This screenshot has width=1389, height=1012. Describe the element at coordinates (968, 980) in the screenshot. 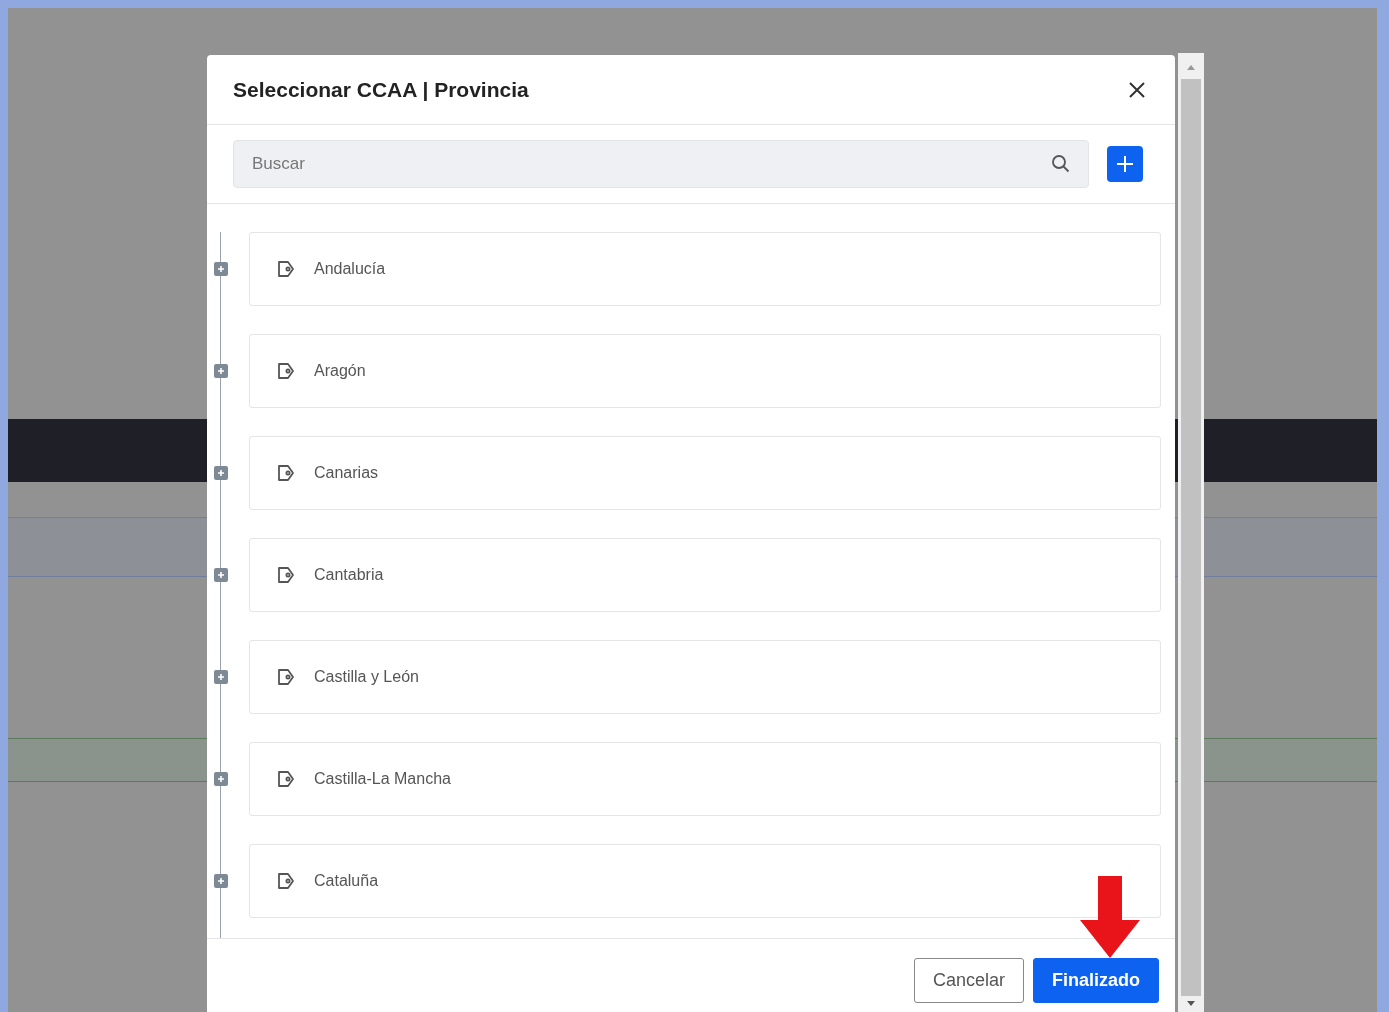

I see `cancel-button: Cancelar` at that location.